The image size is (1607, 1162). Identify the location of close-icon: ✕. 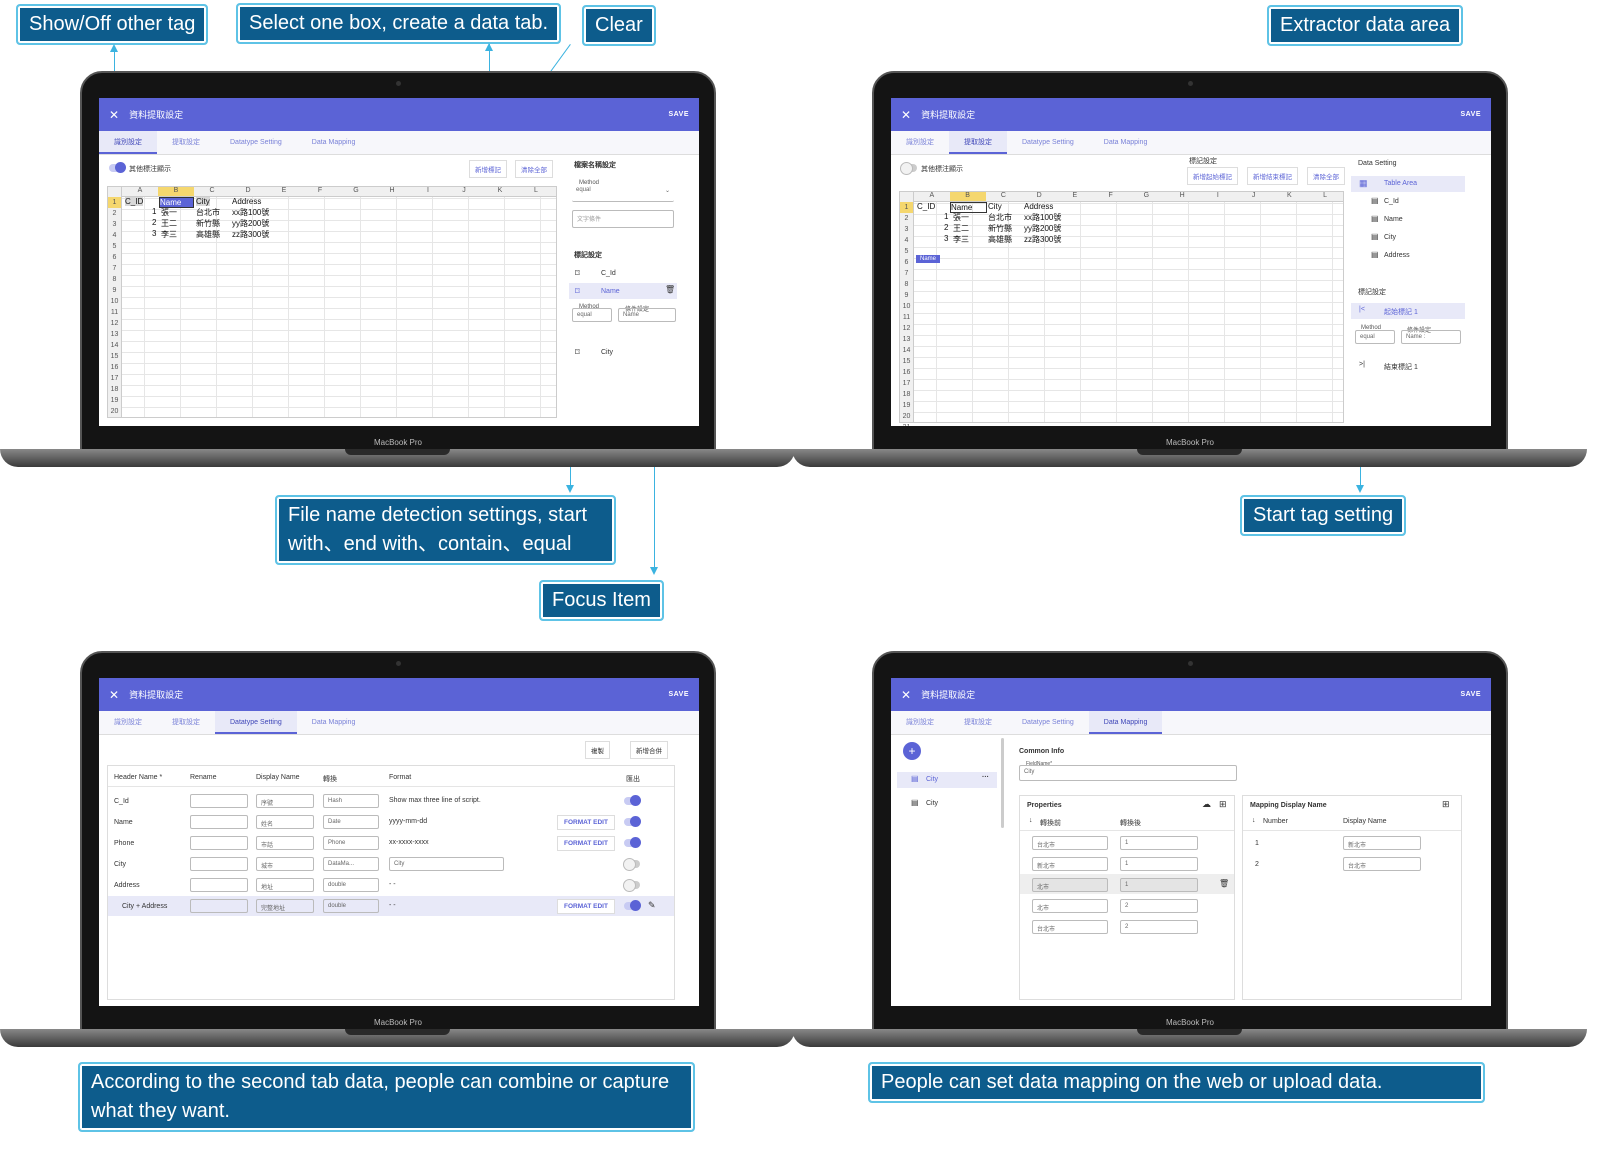
(114, 115).